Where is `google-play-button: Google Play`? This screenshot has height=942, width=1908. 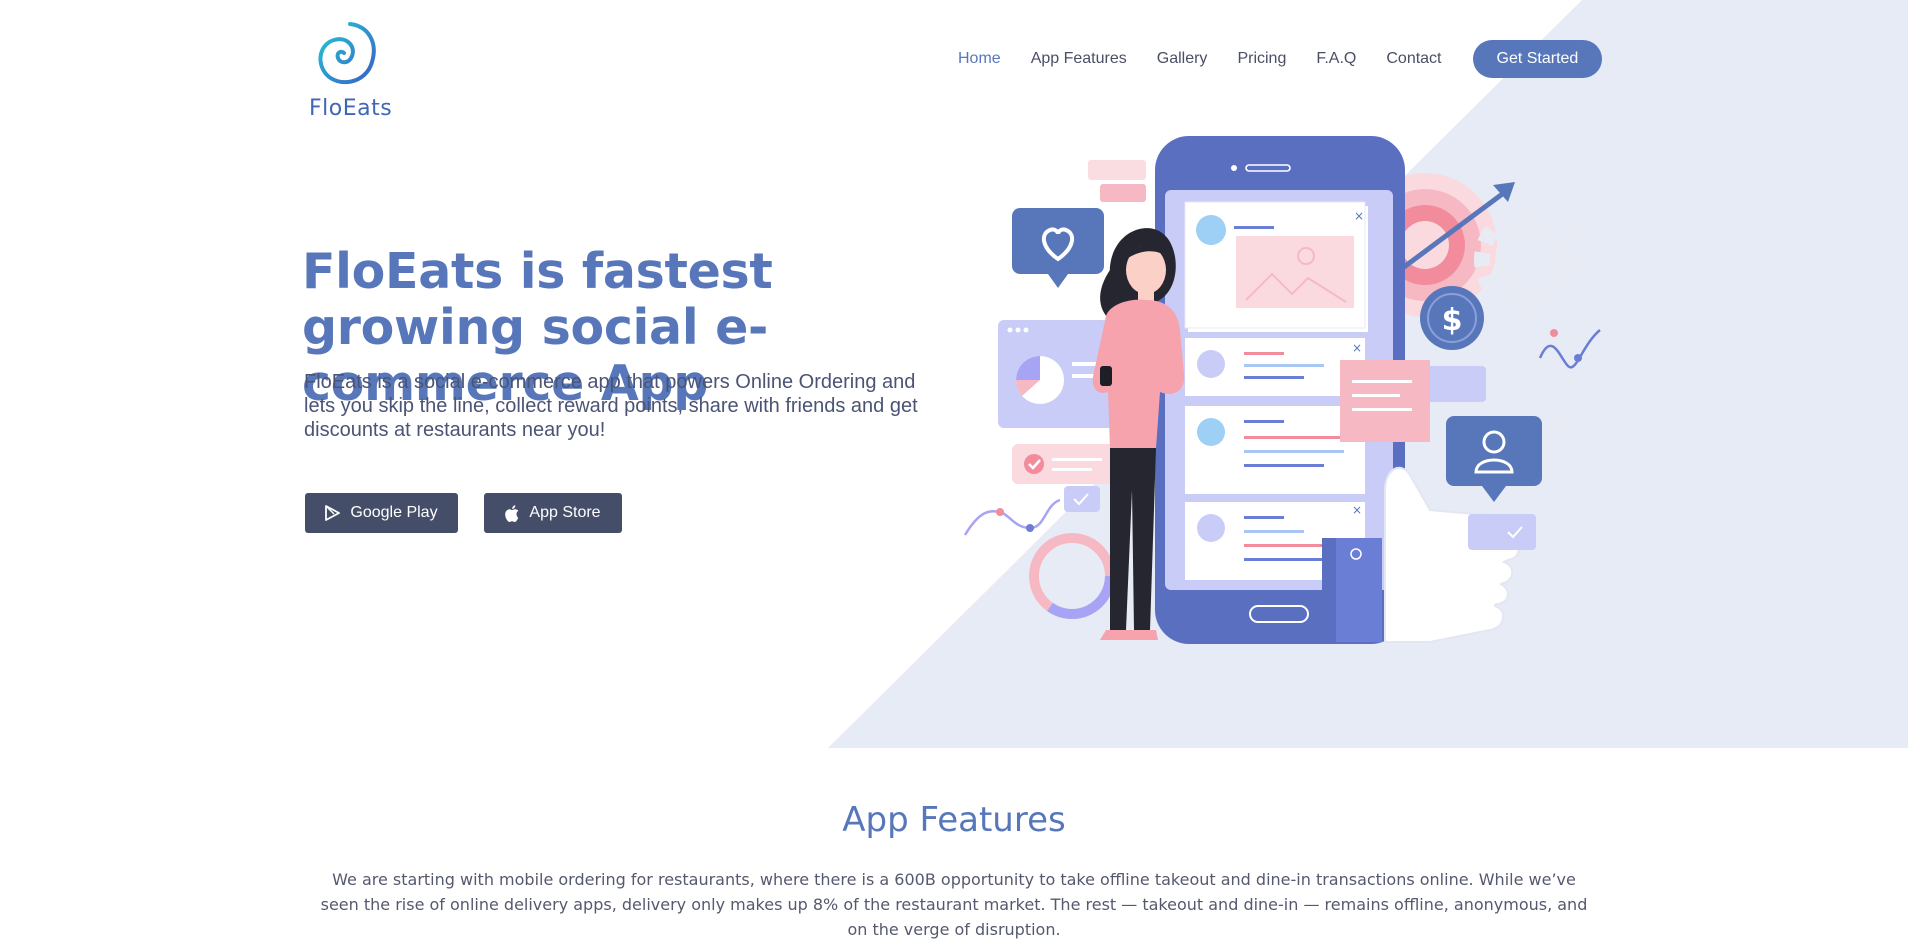
google-play-button: Google Play is located at coordinates (381, 513).